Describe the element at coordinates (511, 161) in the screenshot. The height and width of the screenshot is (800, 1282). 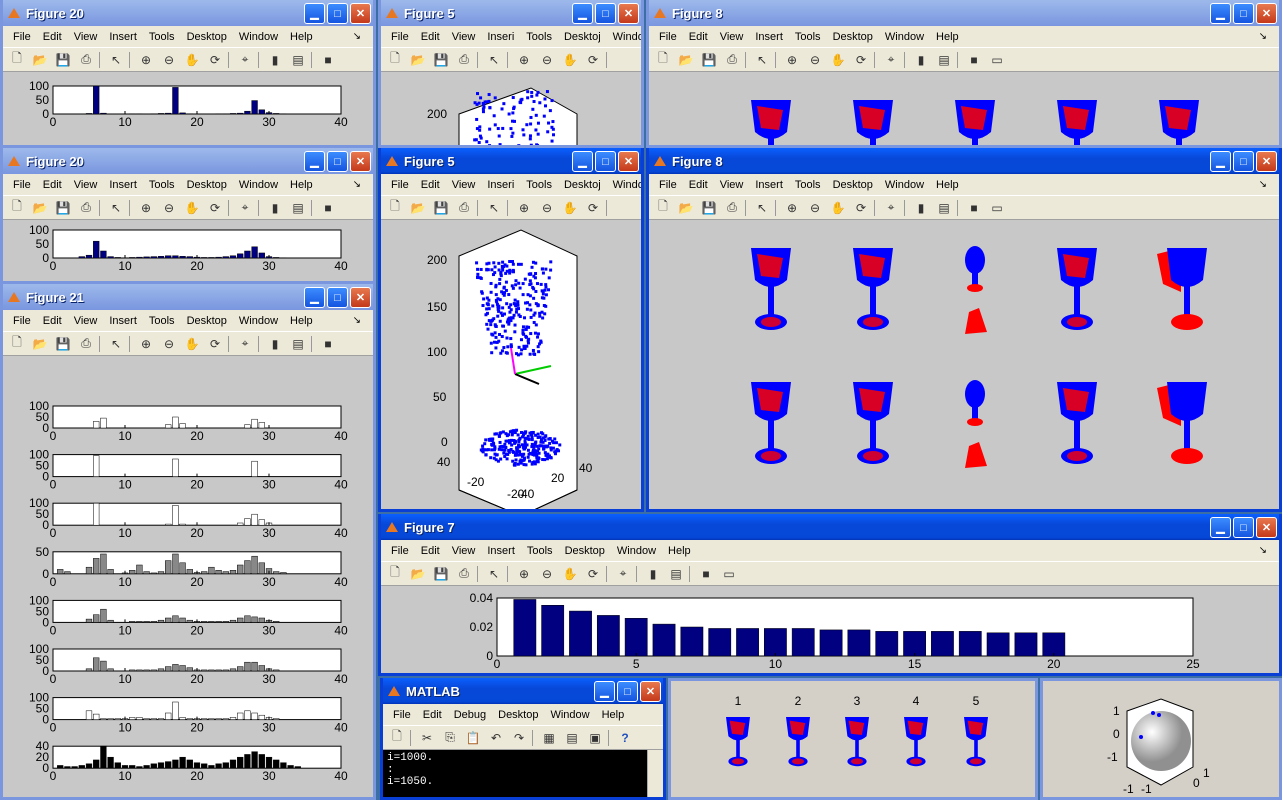
I see `titlebar: Figure 5 ▁ □ ✕` at that location.